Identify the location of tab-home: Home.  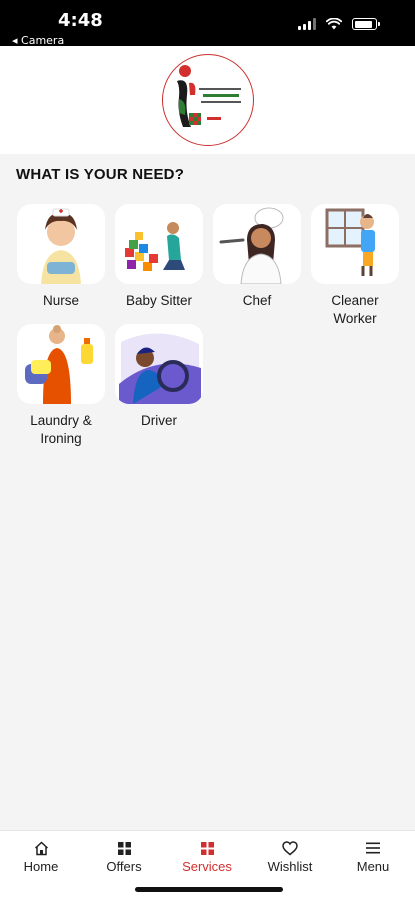
(41, 856).